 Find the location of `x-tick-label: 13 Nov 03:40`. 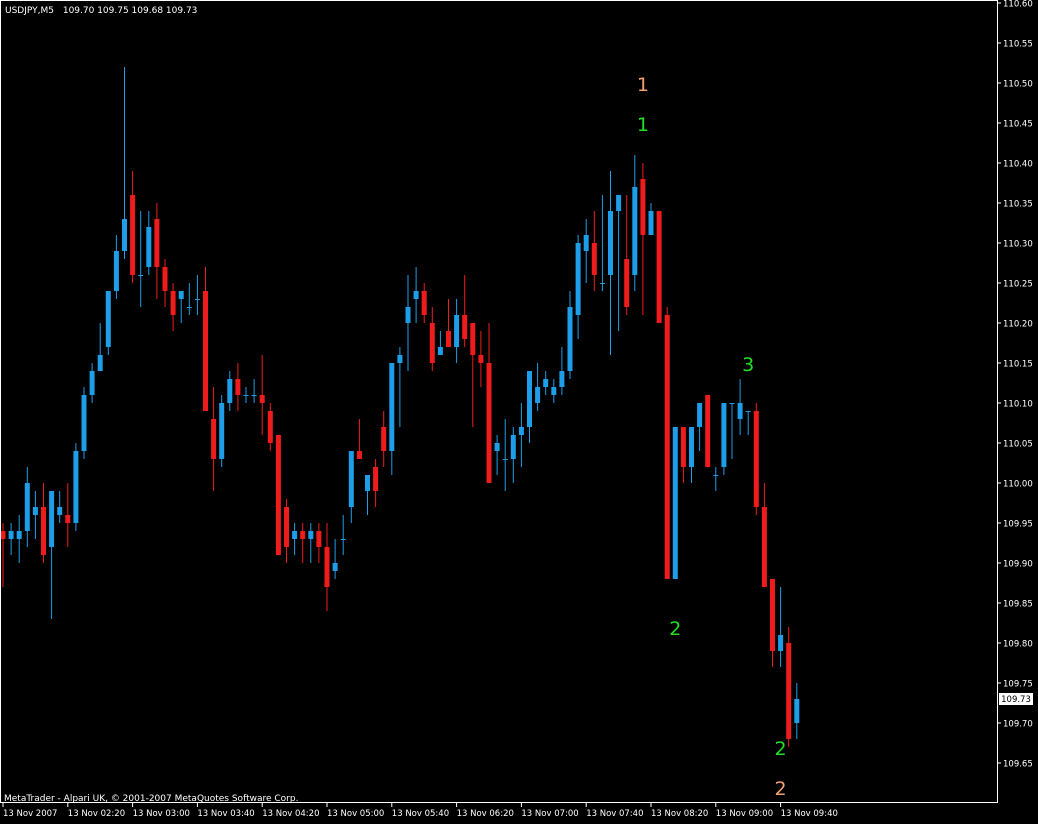

x-tick-label: 13 Nov 03:40 is located at coordinates (225, 814).